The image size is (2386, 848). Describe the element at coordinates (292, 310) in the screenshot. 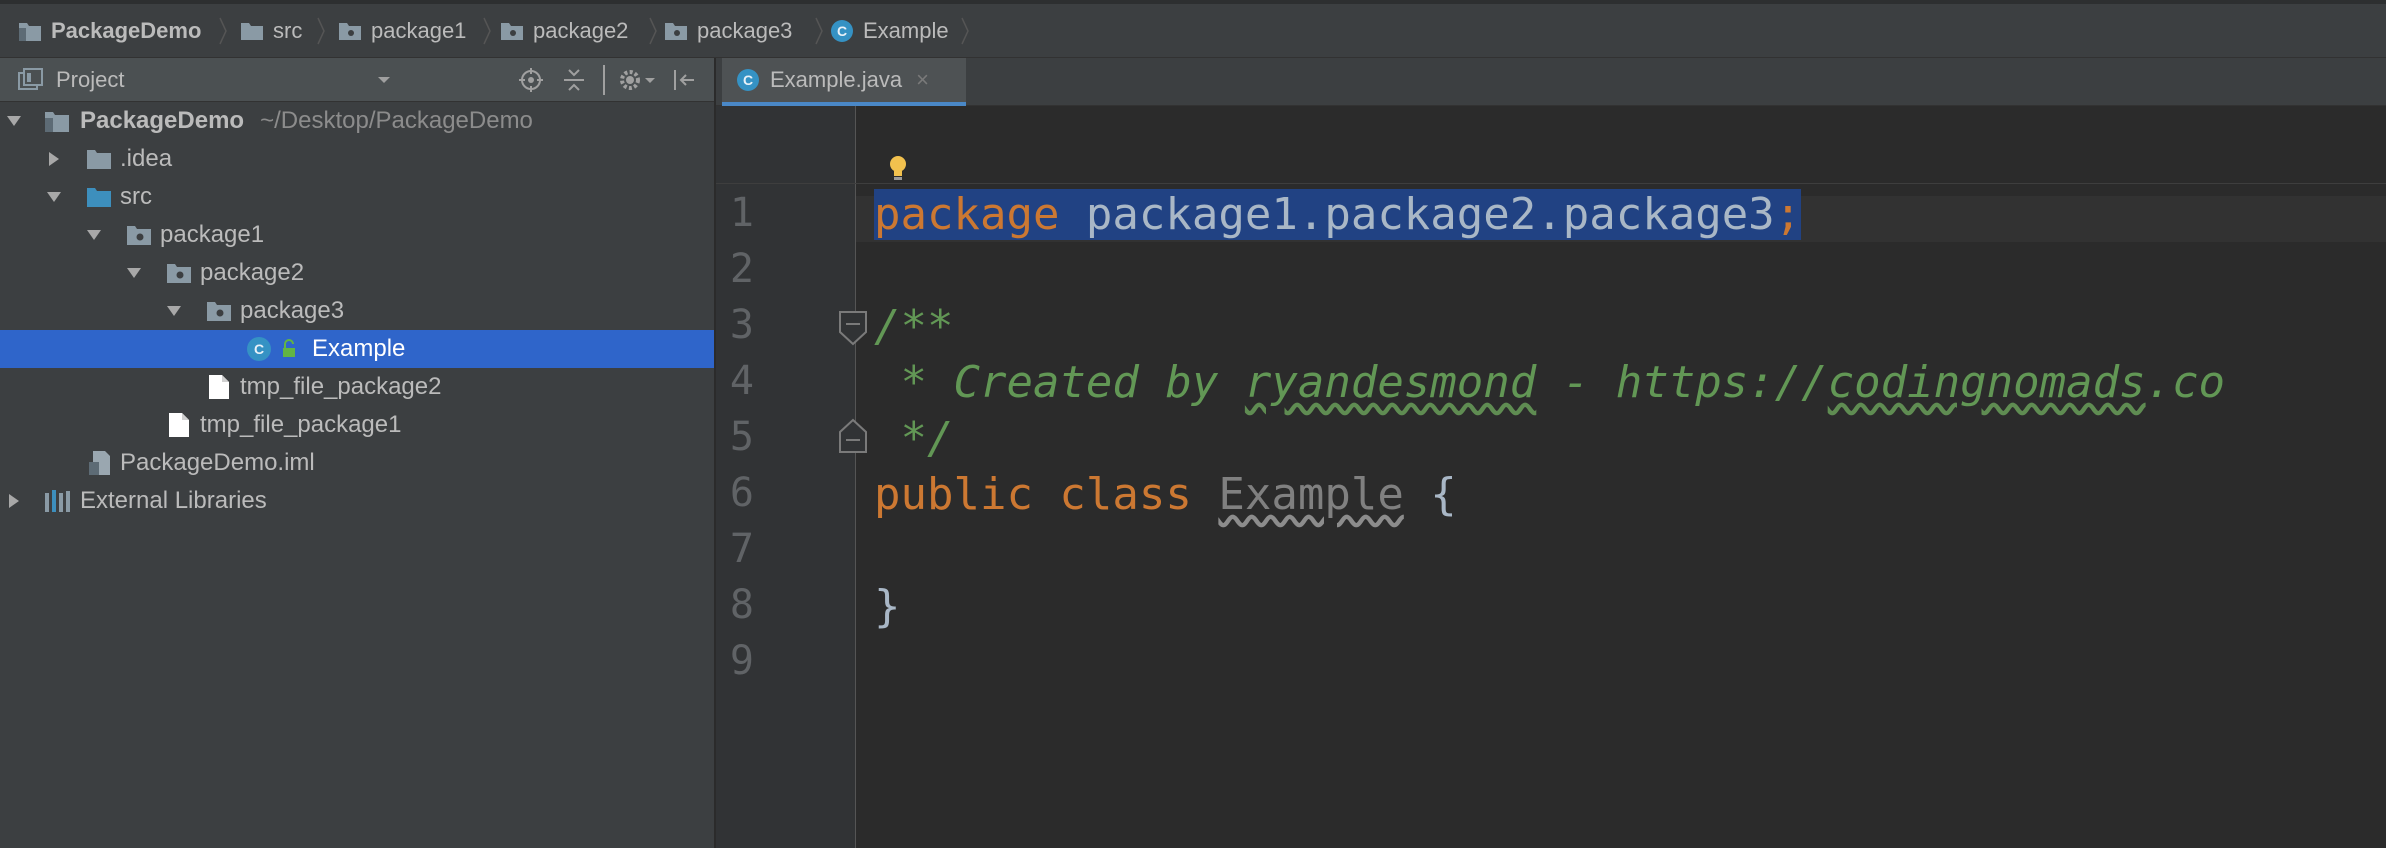

I see `tree-item-label: package3` at that location.